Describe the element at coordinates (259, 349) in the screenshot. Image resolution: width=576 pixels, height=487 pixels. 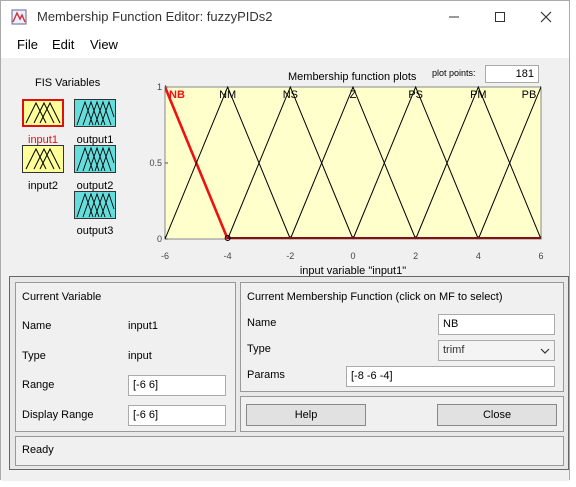
I see `mf-type-label: Type` at that location.